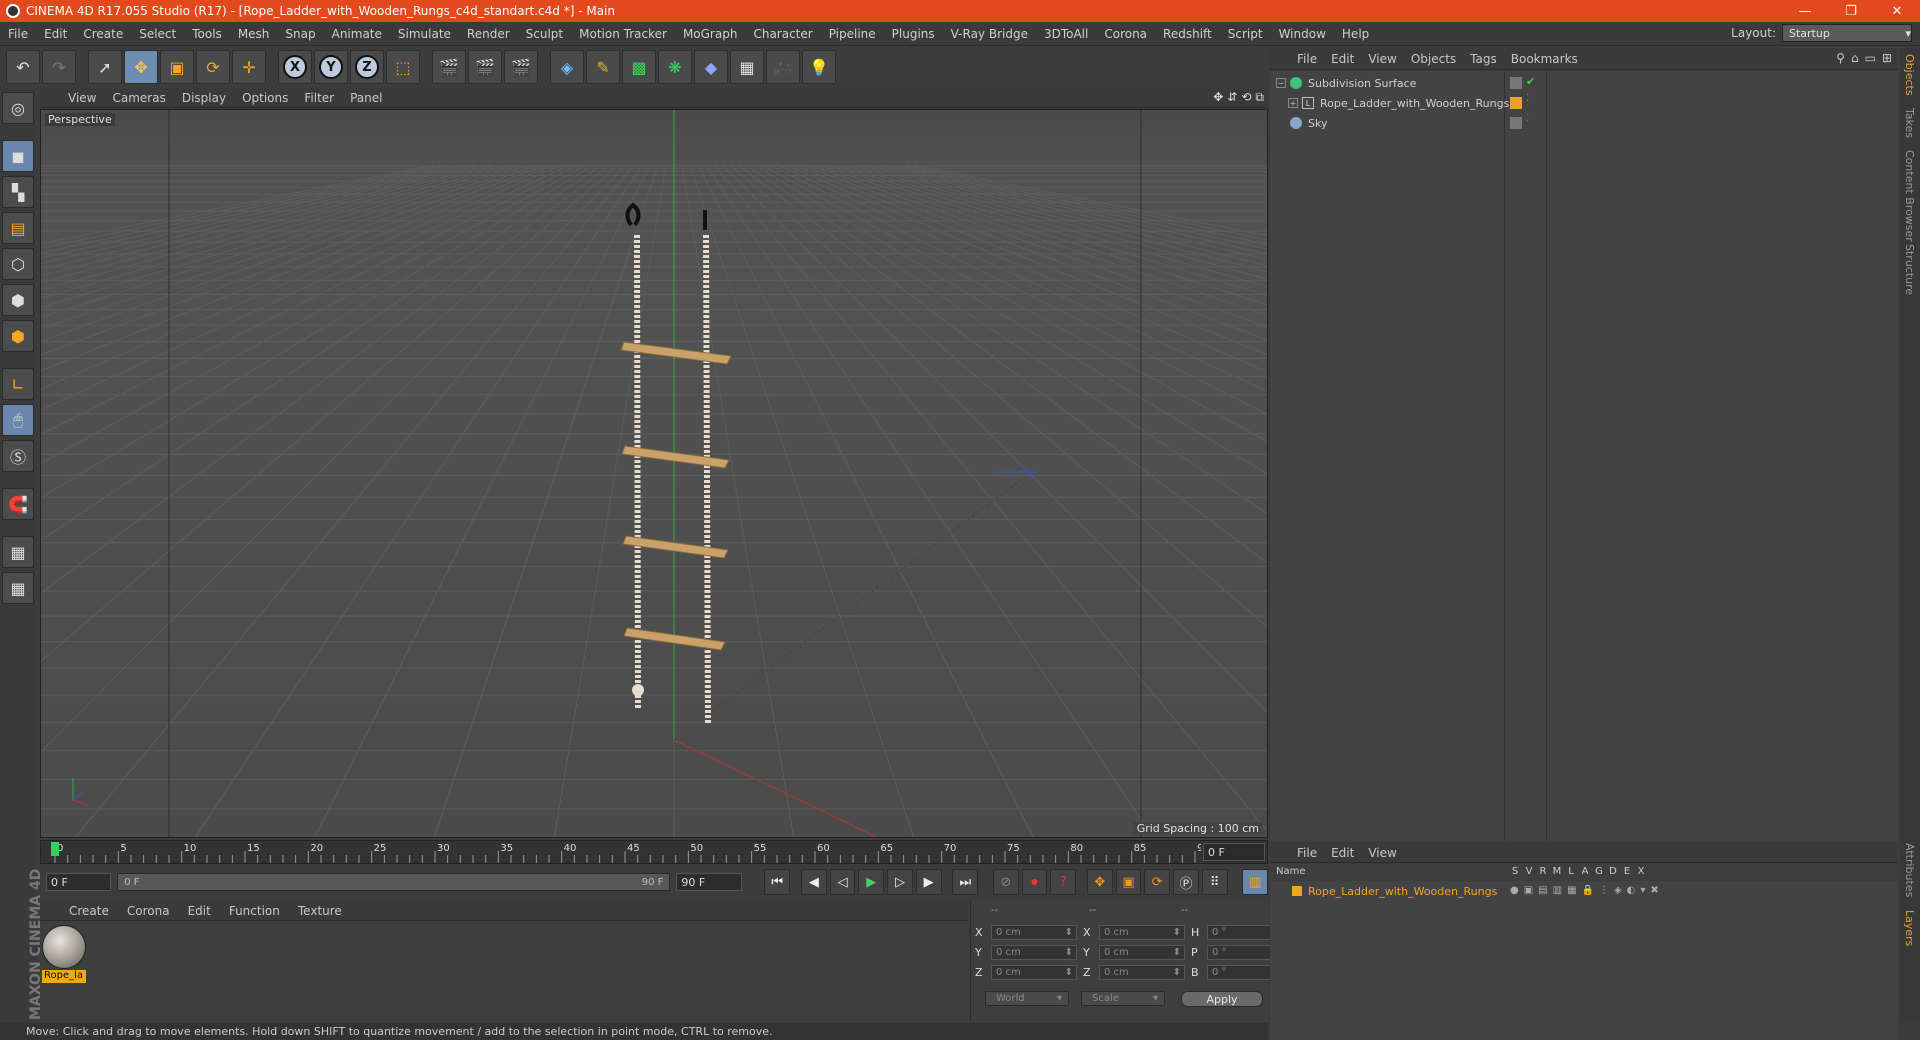 The height and width of the screenshot is (1040, 1920). I want to click on key-rotation-button: ⟳, so click(1157, 882).